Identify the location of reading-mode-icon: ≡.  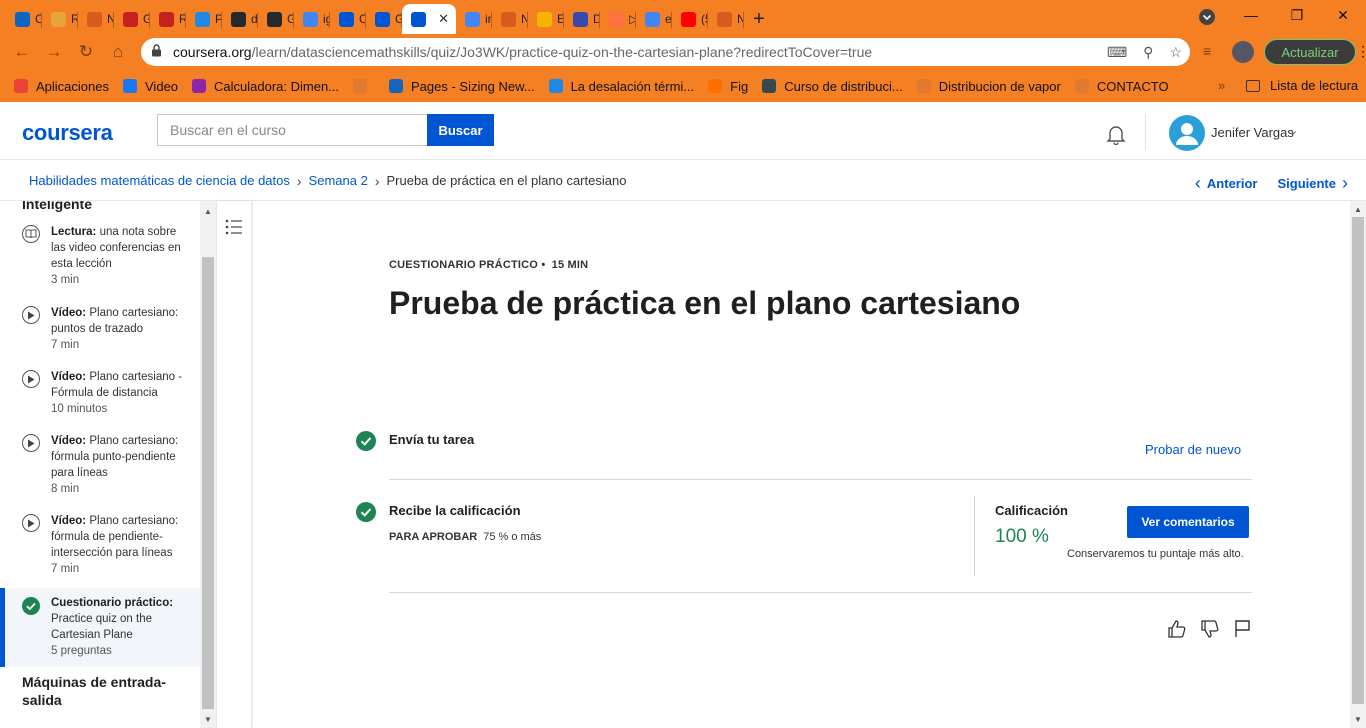
(1207, 51).